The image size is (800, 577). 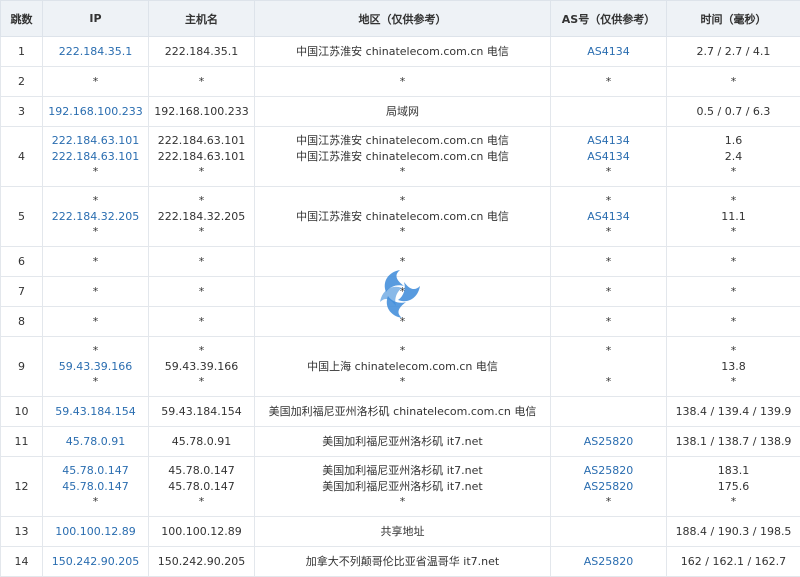 I want to click on host-cell: 45.78.0.91, so click(x=202, y=442).